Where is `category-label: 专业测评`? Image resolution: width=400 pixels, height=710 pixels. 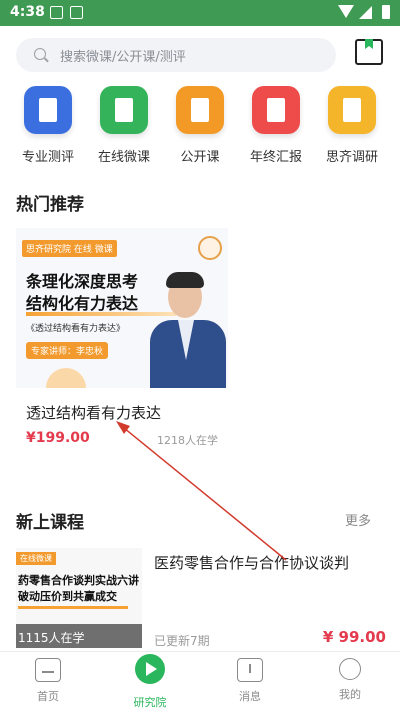
category-label: 专业测评 is located at coordinates (47, 157).